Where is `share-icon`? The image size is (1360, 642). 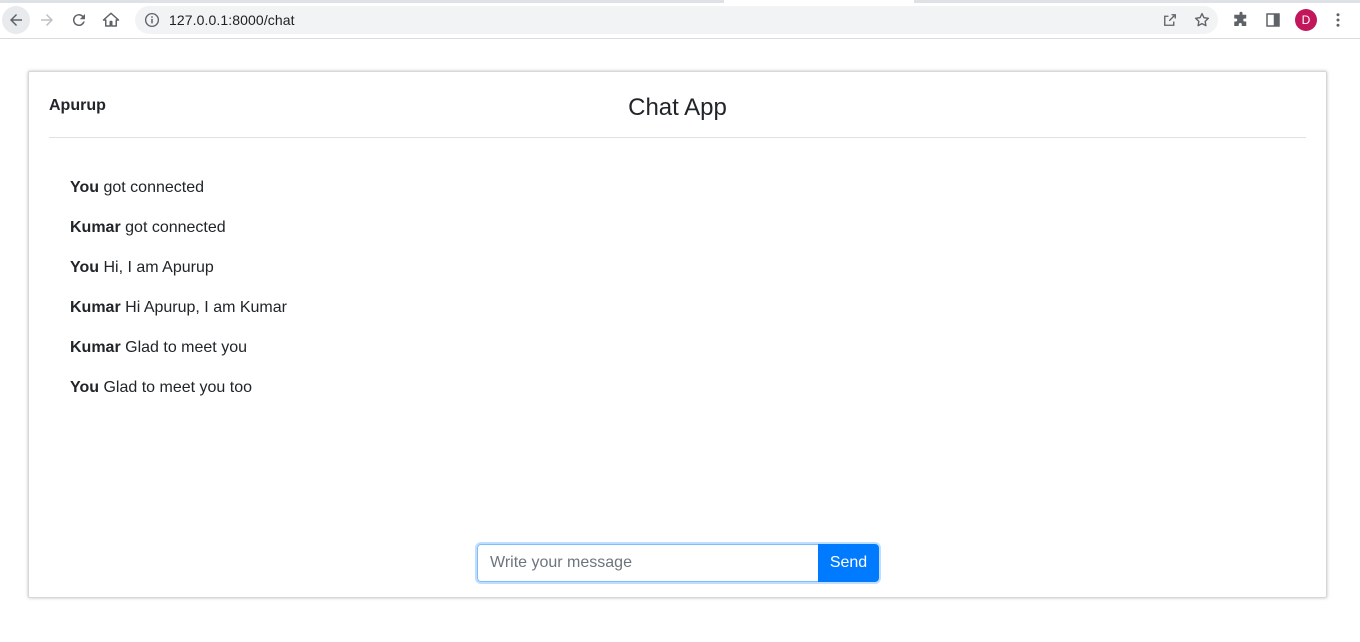 share-icon is located at coordinates (1170, 20).